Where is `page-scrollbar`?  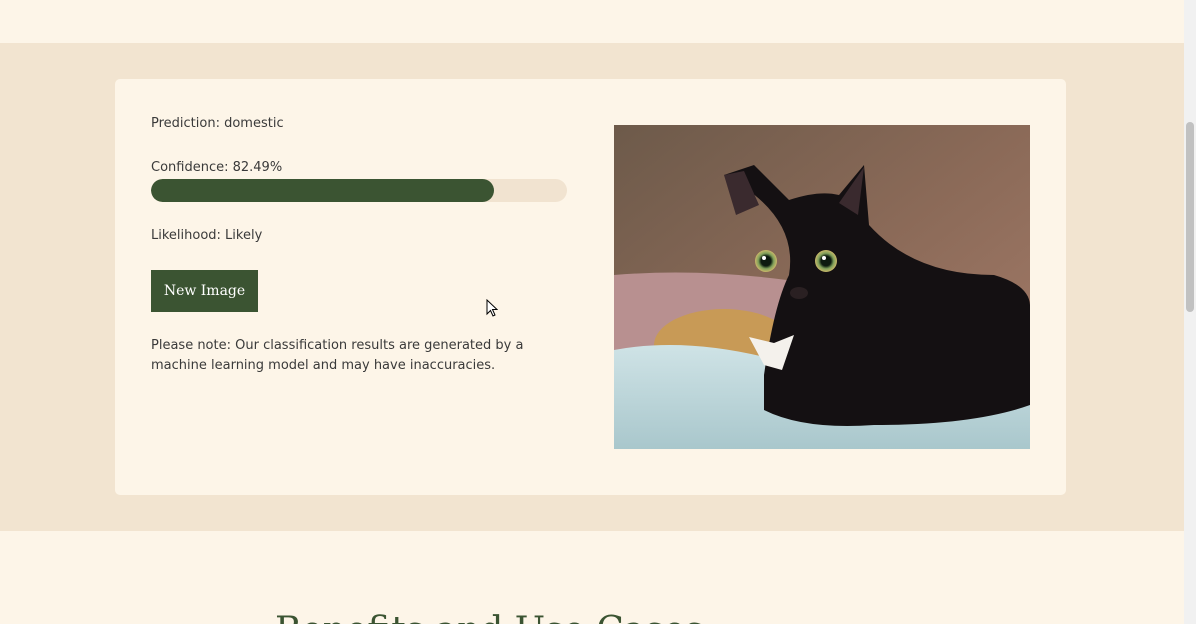 page-scrollbar is located at coordinates (1190, 312).